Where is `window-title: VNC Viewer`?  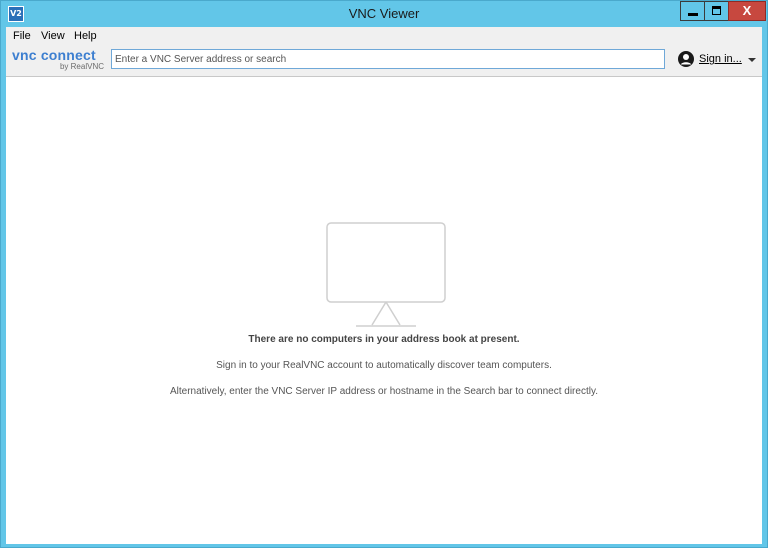 window-title: VNC Viewer is located at coordinates (384, 13).